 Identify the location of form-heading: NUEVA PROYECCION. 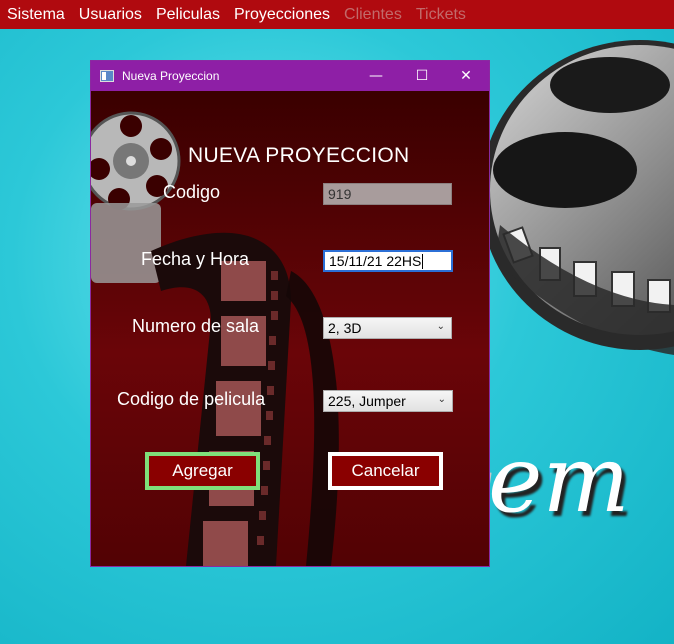
(299, 155).